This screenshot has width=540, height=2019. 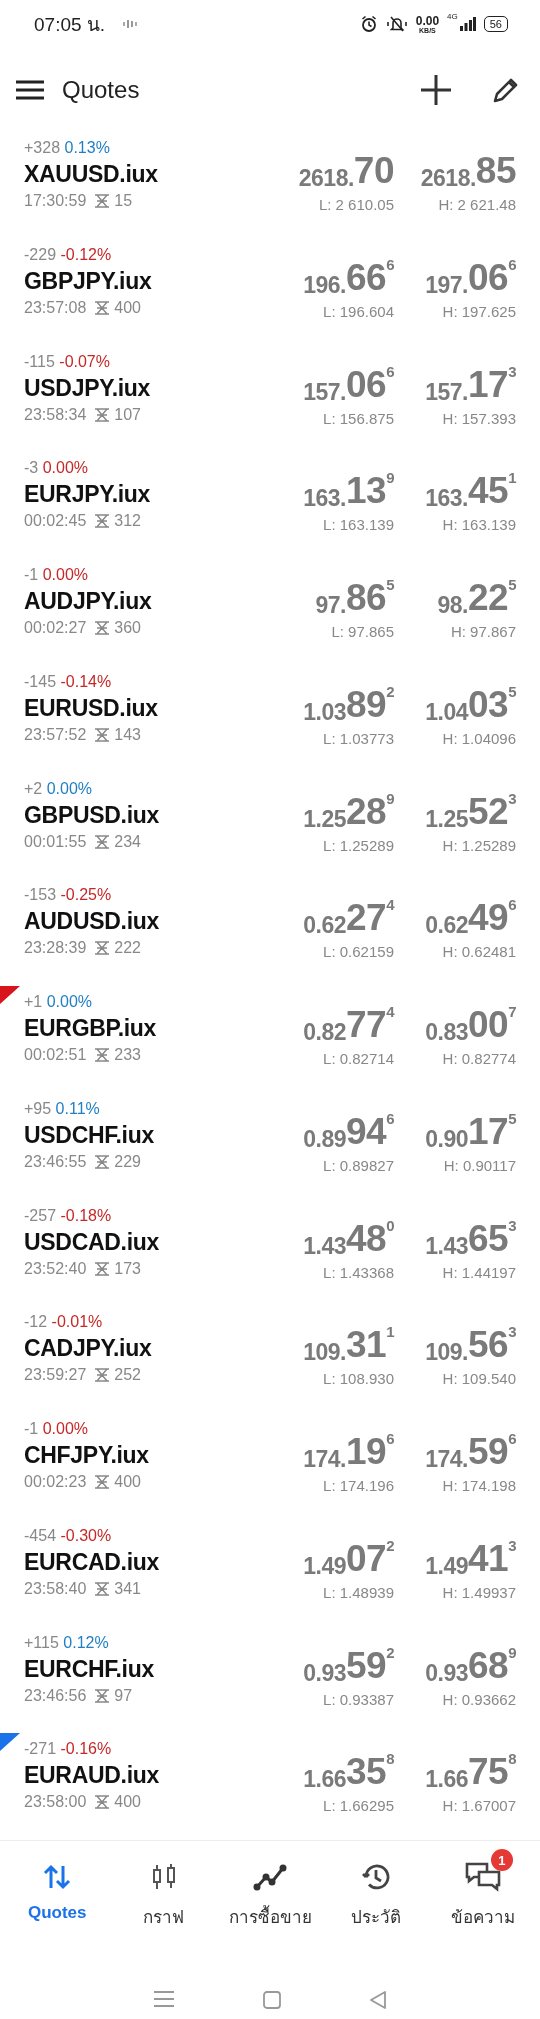 What do you see at coordinates (86, 1535) in the screenshot?
I see `change-percent: -0.30%` at bounding box center [86, 1535].